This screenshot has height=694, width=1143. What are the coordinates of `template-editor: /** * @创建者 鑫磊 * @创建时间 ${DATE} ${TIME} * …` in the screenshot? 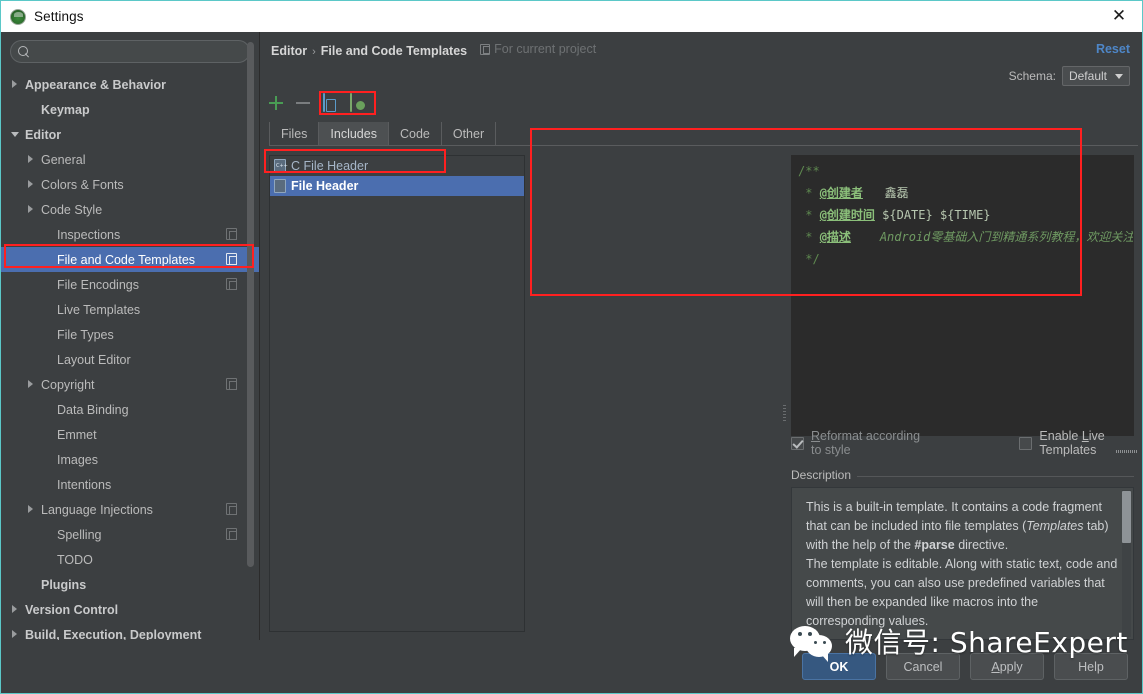 It's located at (962, 295).